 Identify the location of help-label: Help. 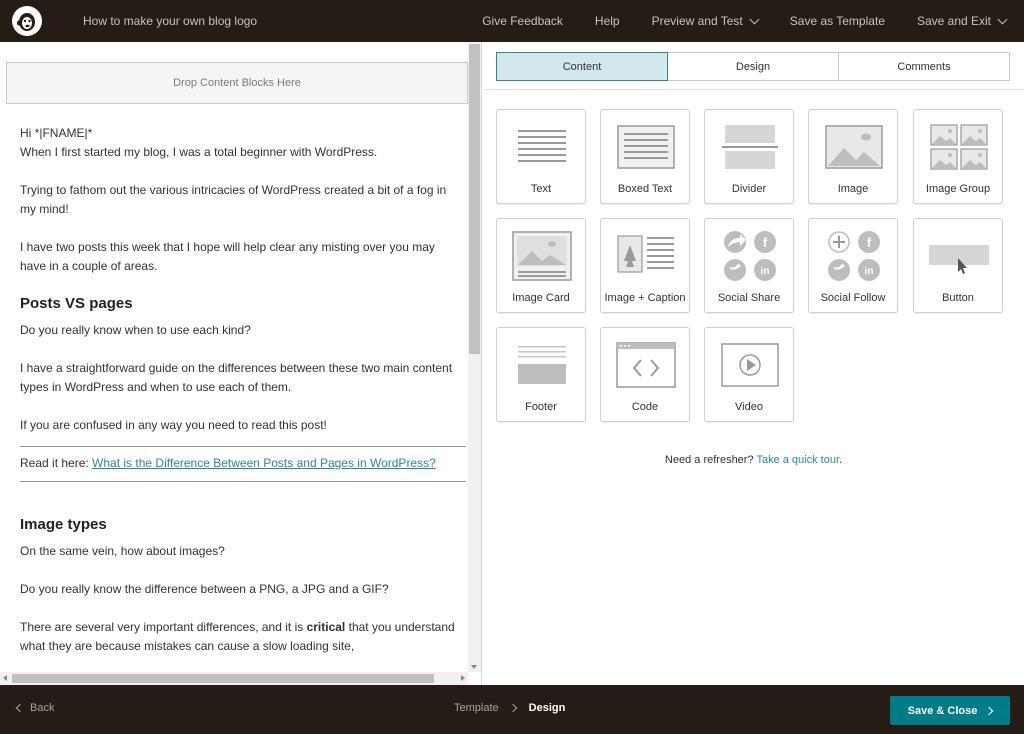
(607, 21).